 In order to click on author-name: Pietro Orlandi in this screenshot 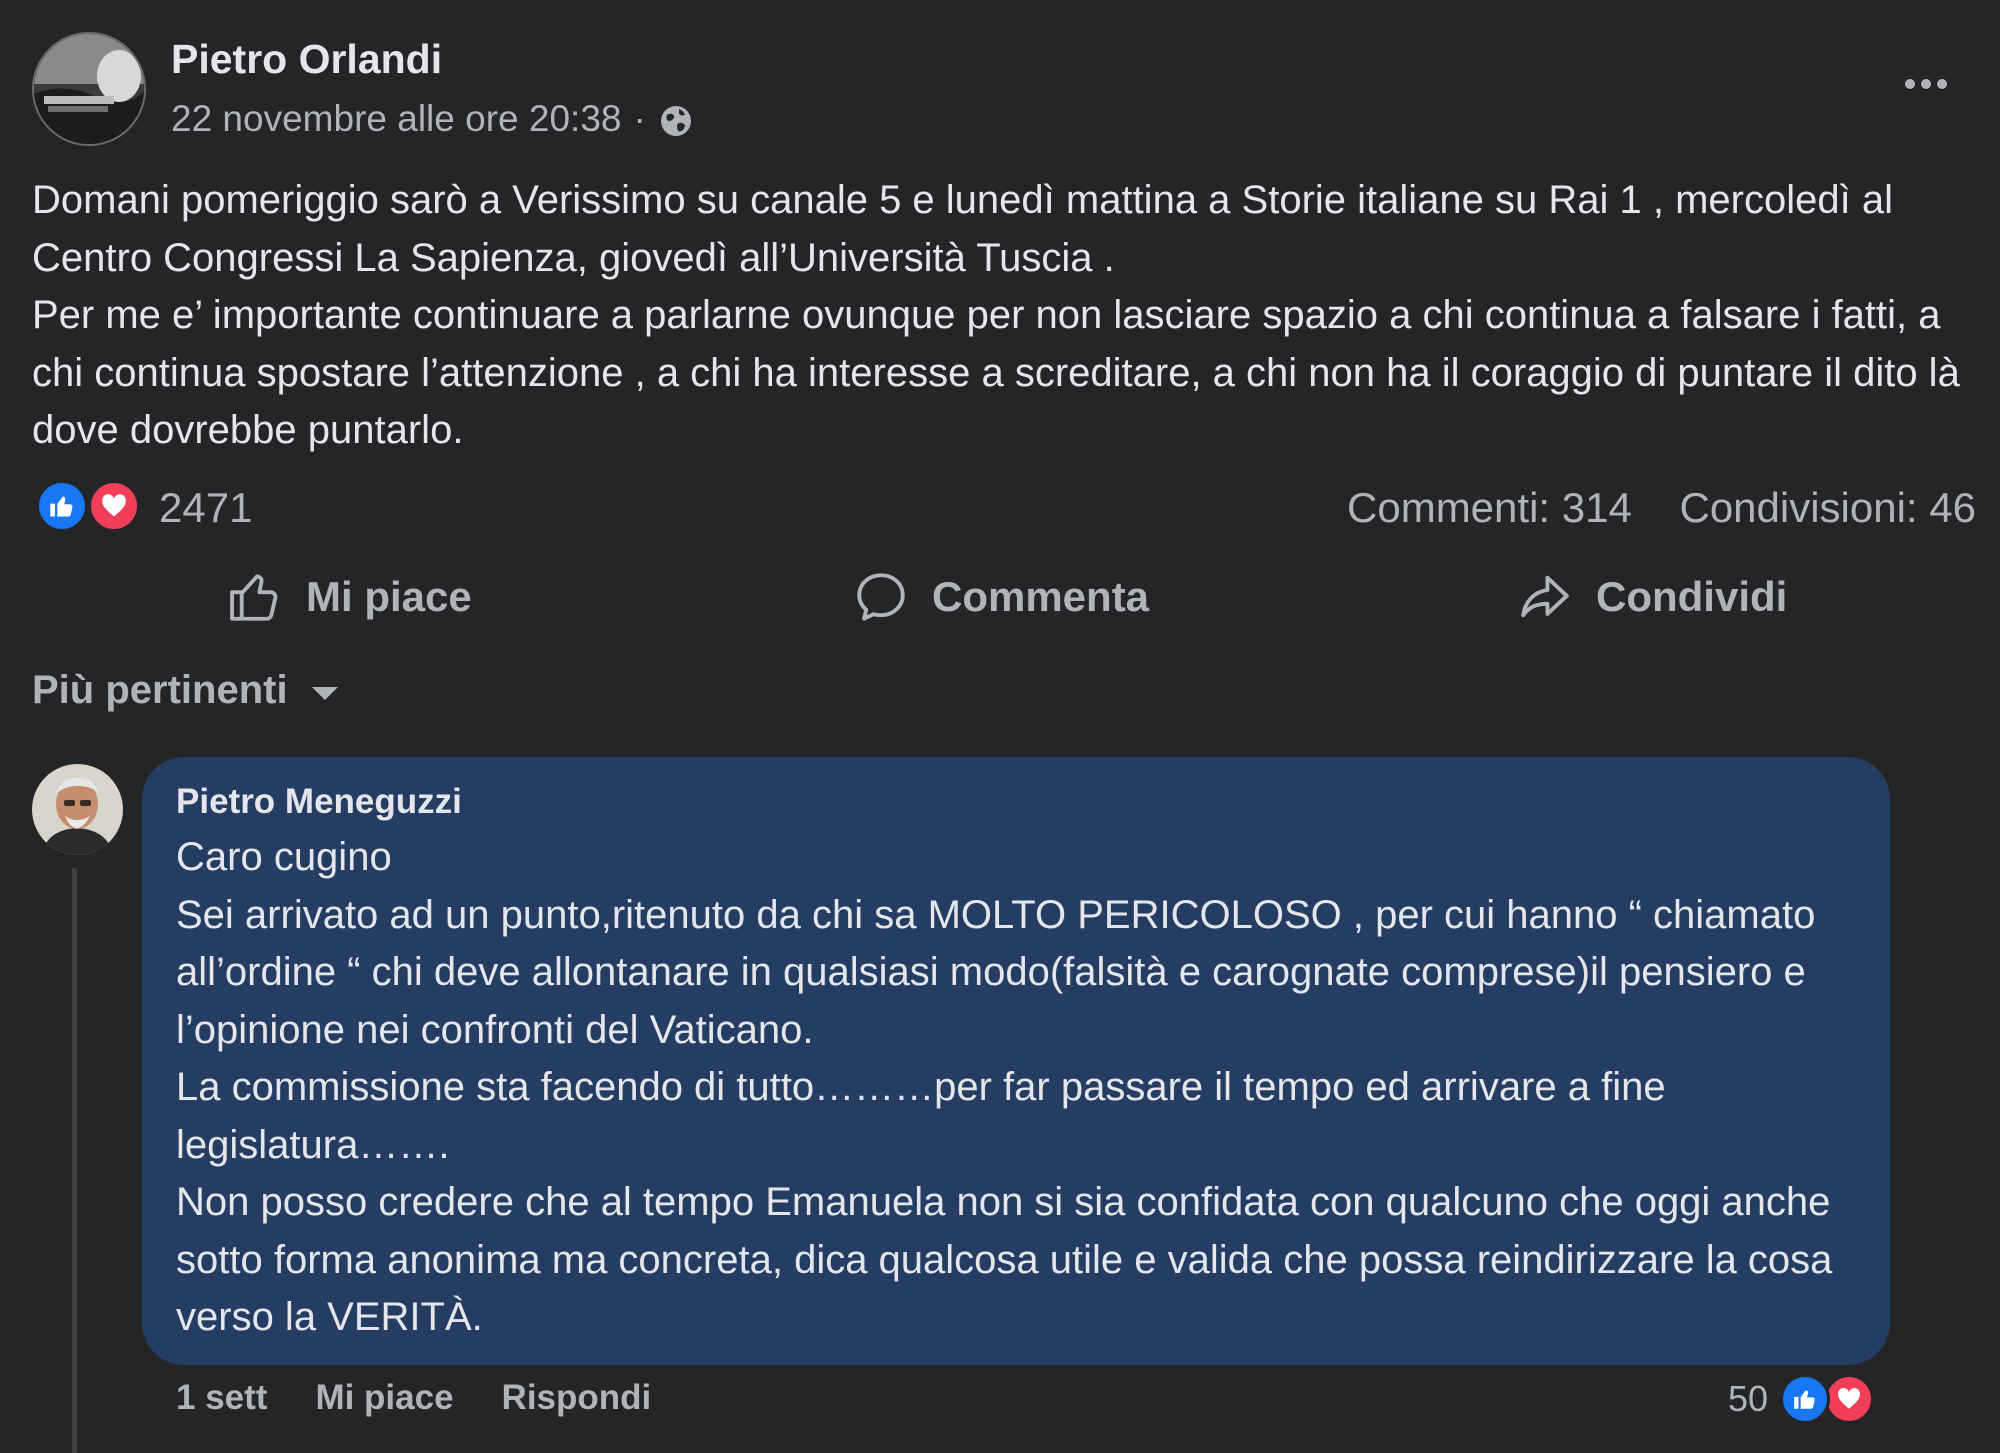, I will do `click(306, 59)`.